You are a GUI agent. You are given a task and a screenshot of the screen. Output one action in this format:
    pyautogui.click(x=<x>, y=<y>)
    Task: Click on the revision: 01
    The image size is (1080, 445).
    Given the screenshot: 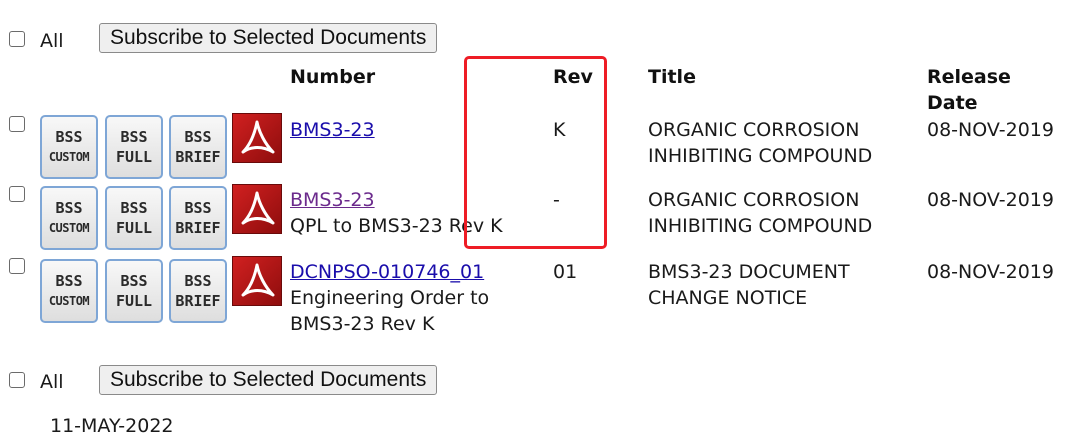 What is the action you would take?
    pyautogui.click(x=565, y=272)
    